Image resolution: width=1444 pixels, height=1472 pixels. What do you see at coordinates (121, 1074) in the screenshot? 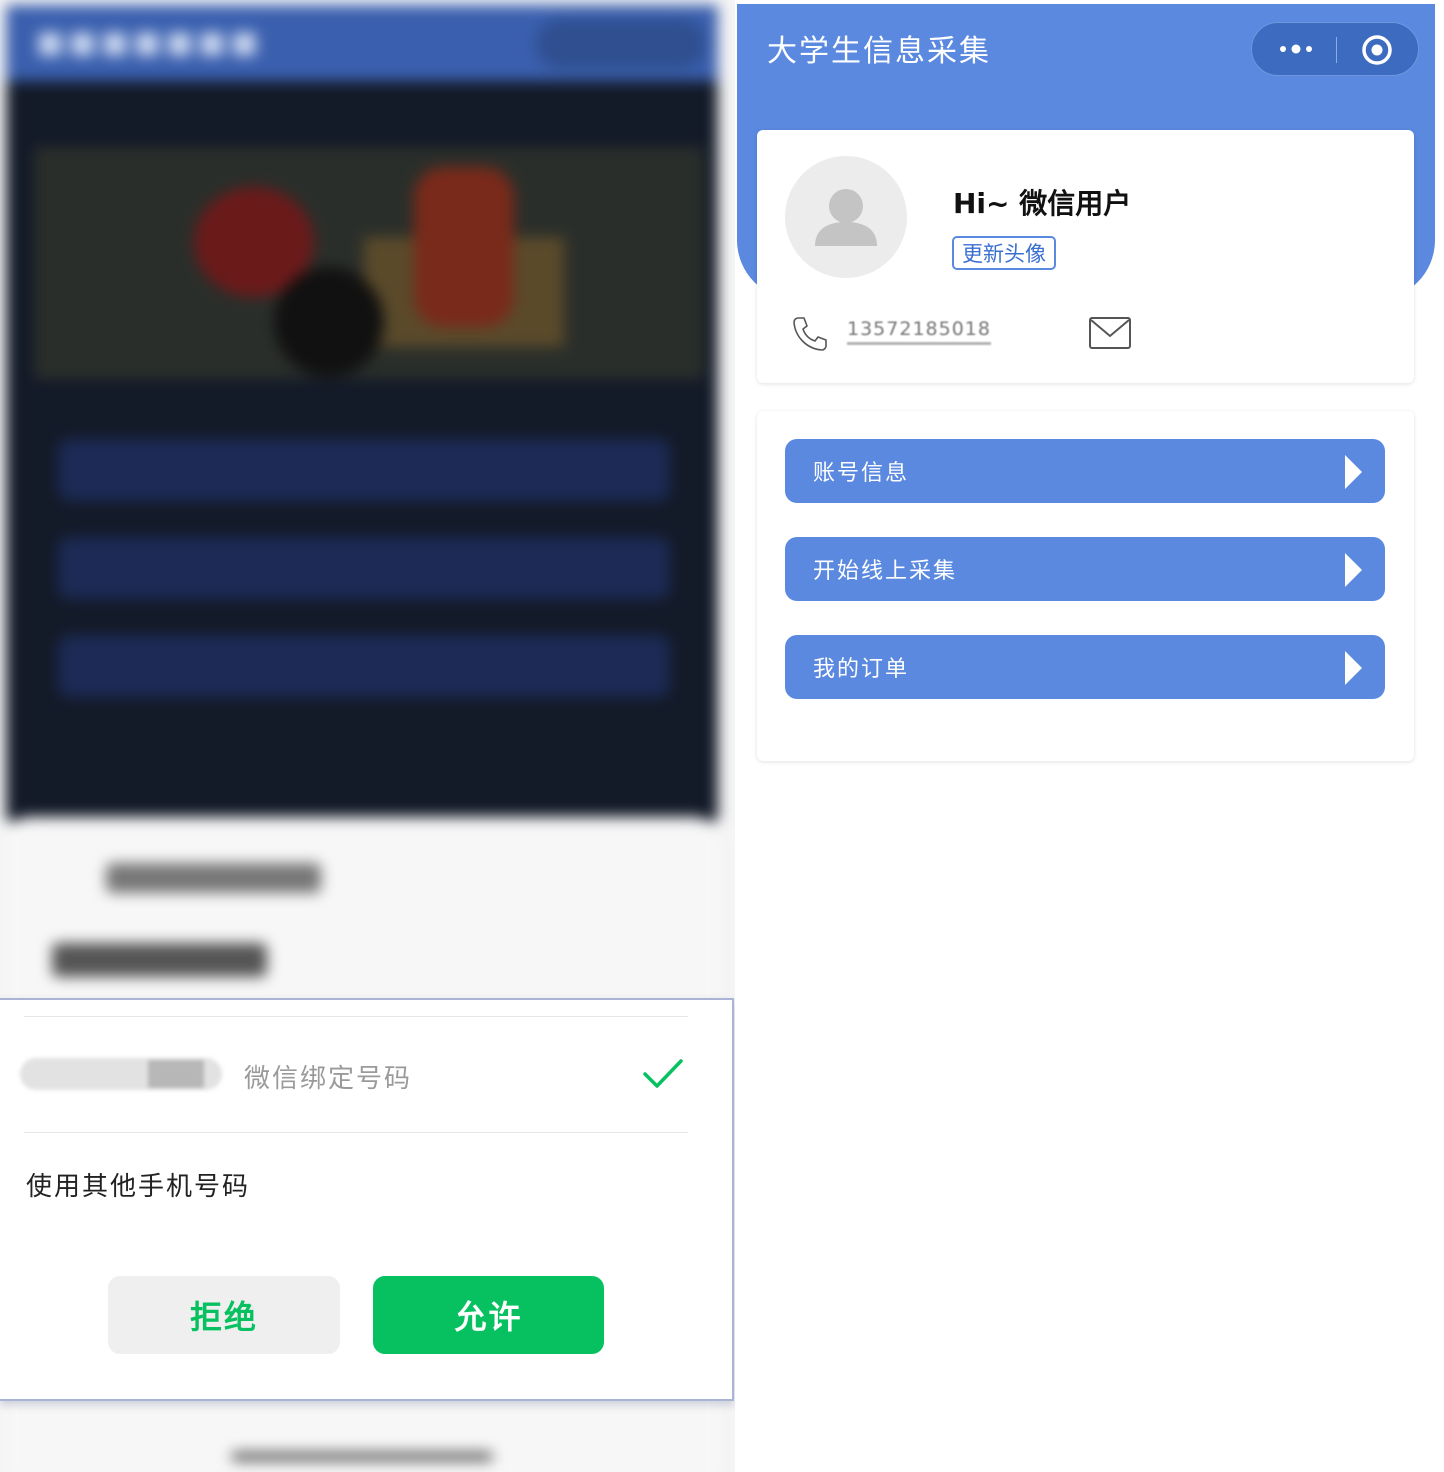
I see `masked-phone-number` at bounding box center [121, 1074].